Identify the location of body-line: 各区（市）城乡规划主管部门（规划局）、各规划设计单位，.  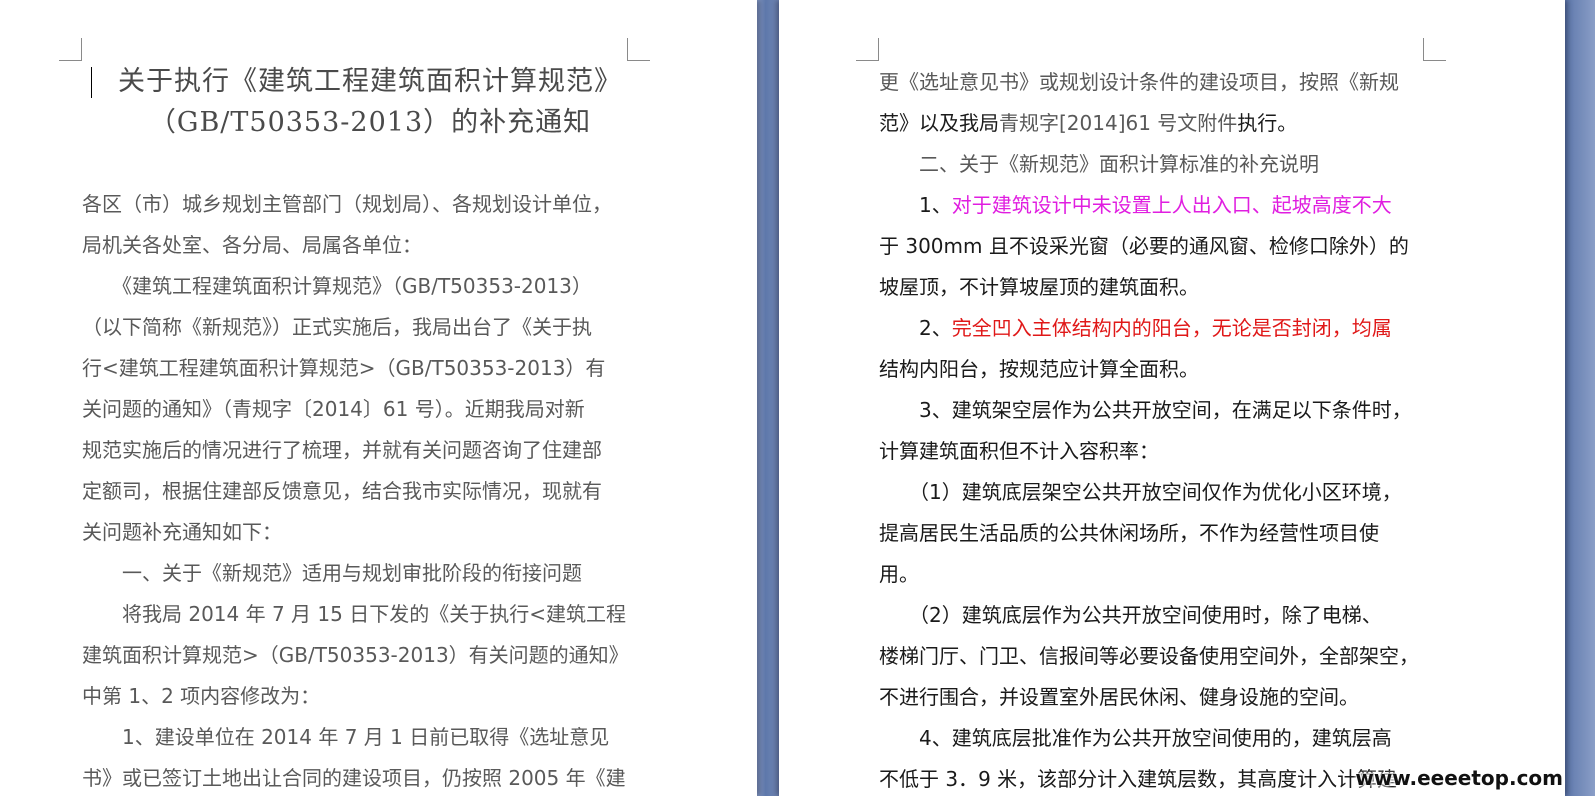
(347, 204).